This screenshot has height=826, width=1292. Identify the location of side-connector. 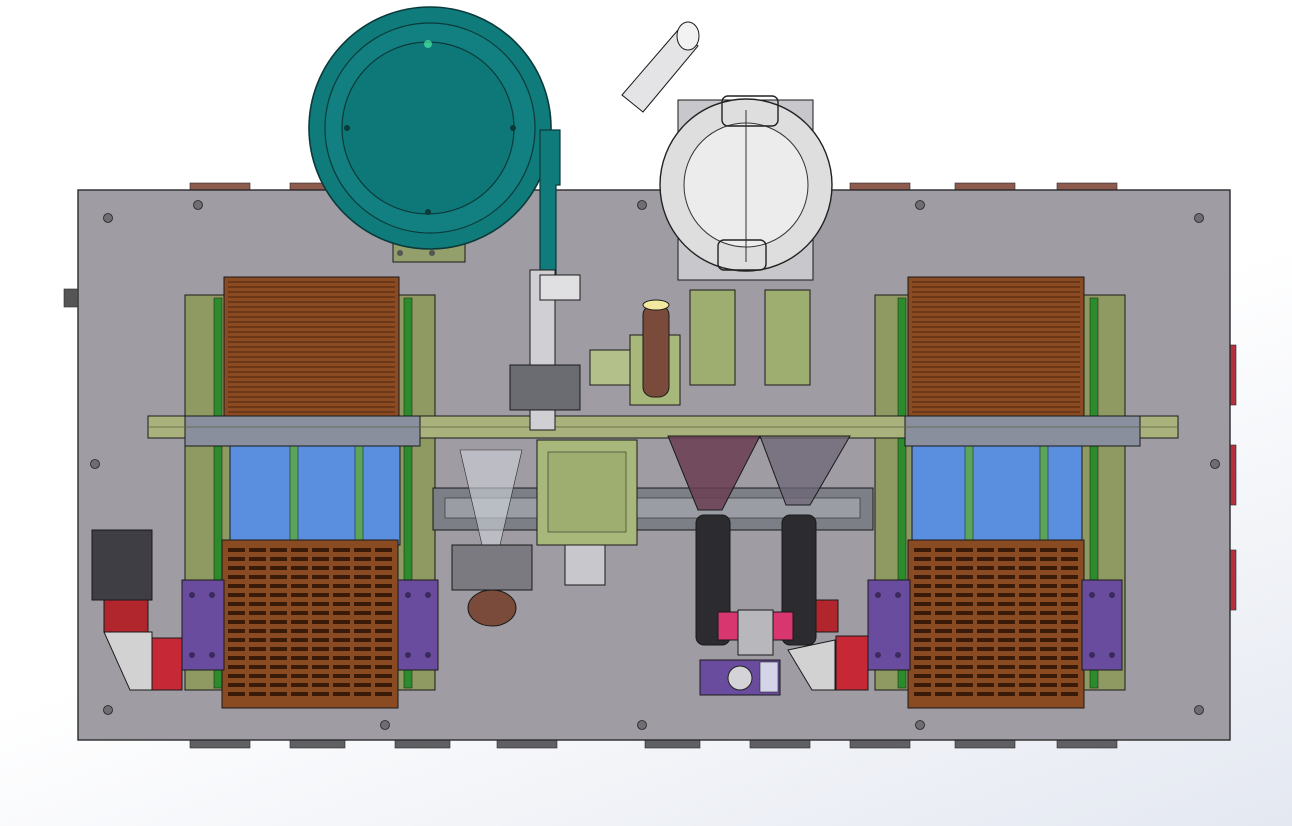
(71, 298).